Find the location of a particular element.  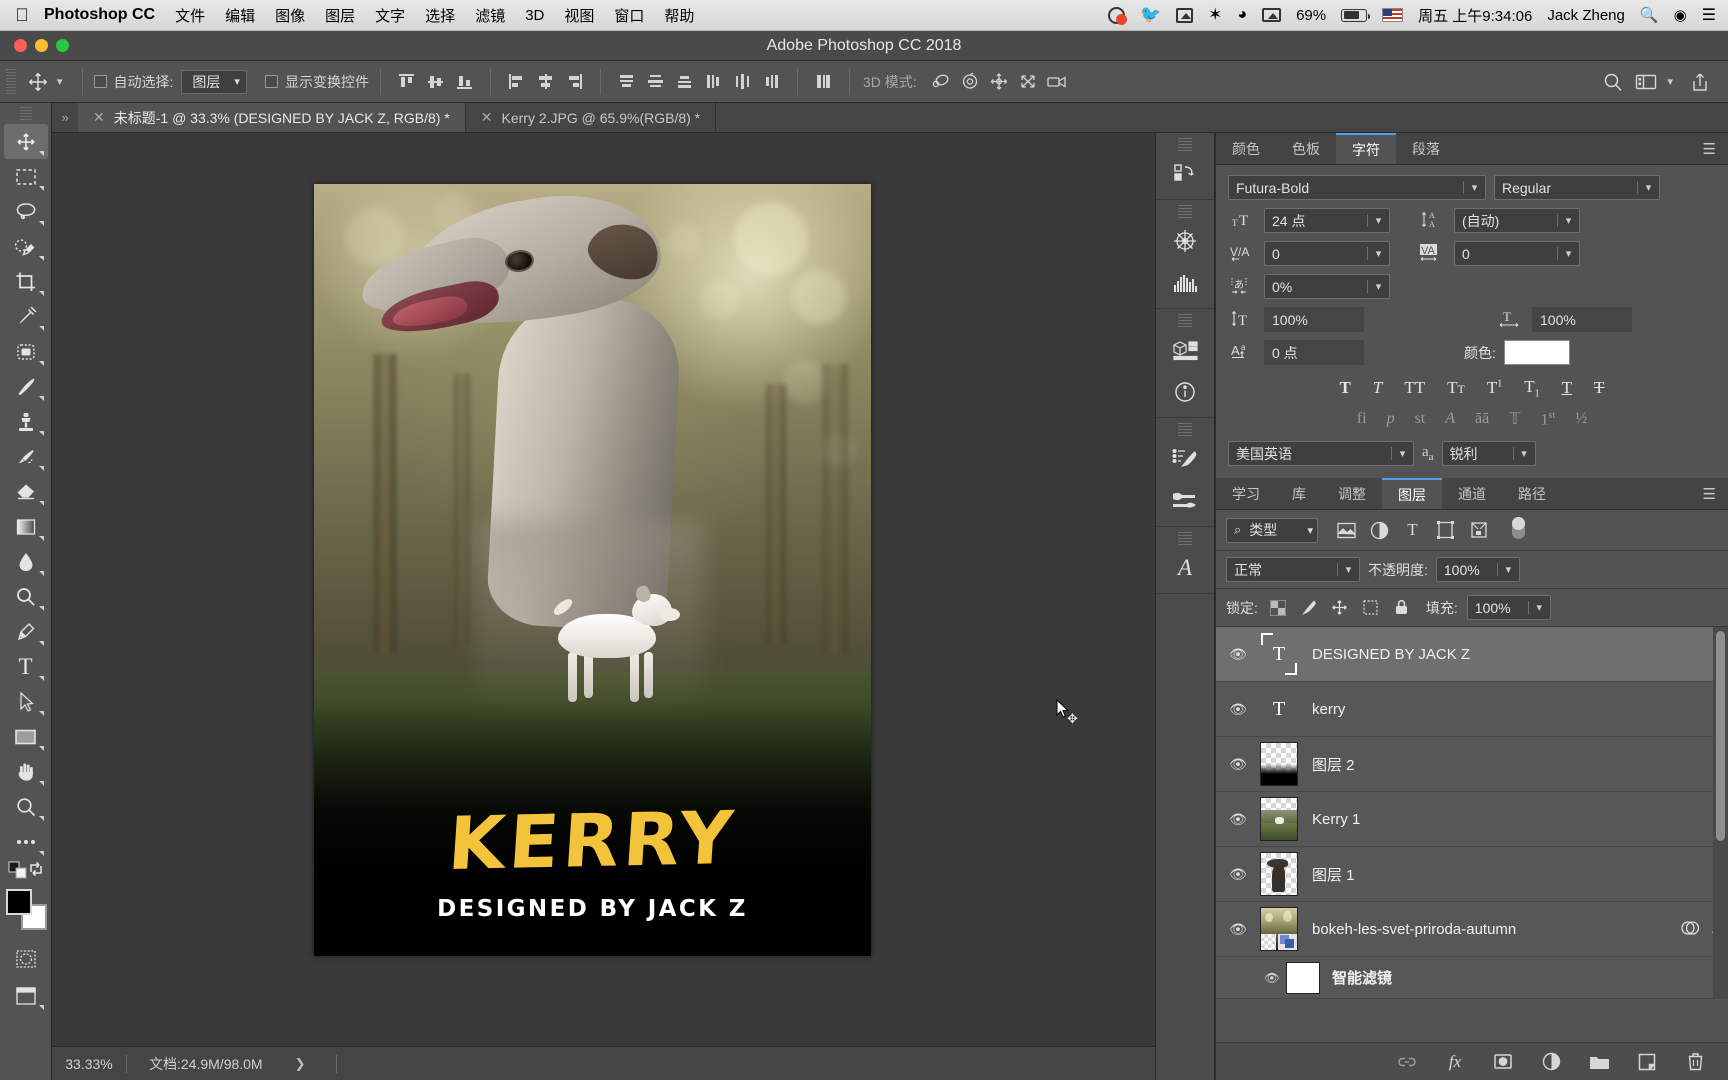

history-brush-tool is located at coordinates (26, 456).